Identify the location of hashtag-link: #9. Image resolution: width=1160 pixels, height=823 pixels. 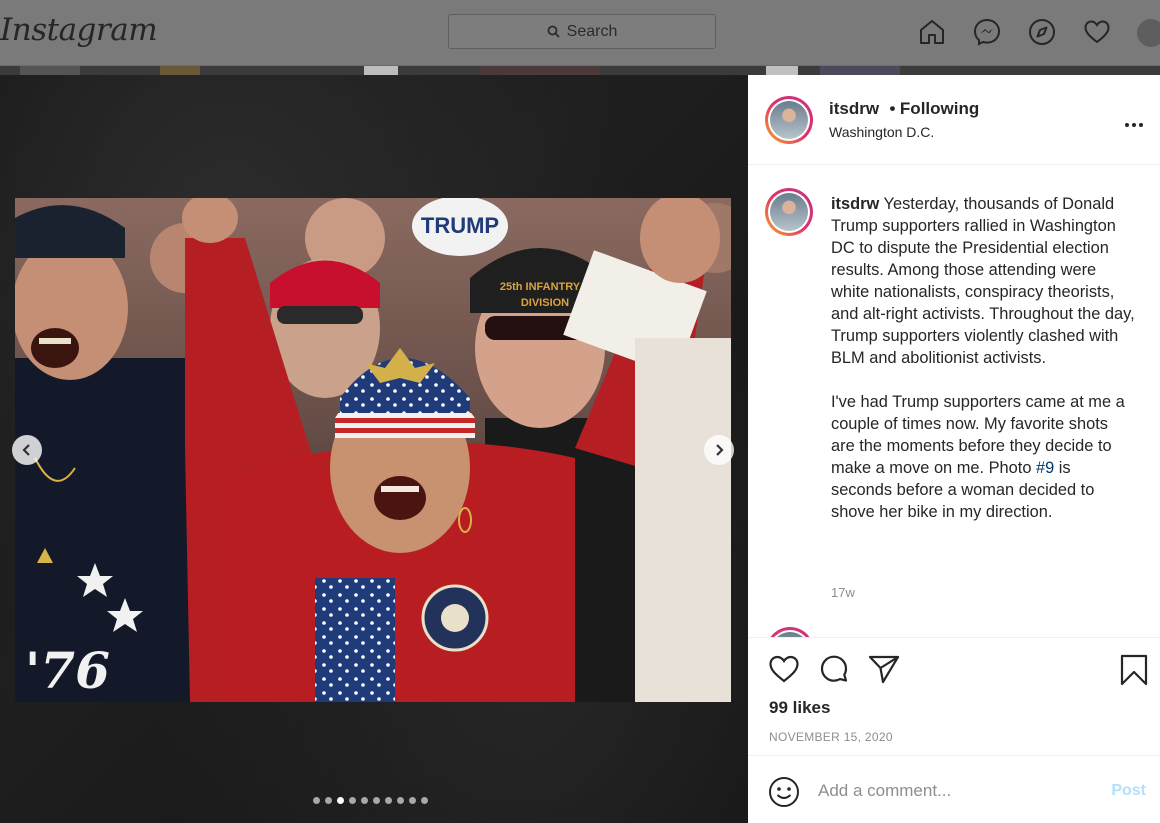
(1045, 468).